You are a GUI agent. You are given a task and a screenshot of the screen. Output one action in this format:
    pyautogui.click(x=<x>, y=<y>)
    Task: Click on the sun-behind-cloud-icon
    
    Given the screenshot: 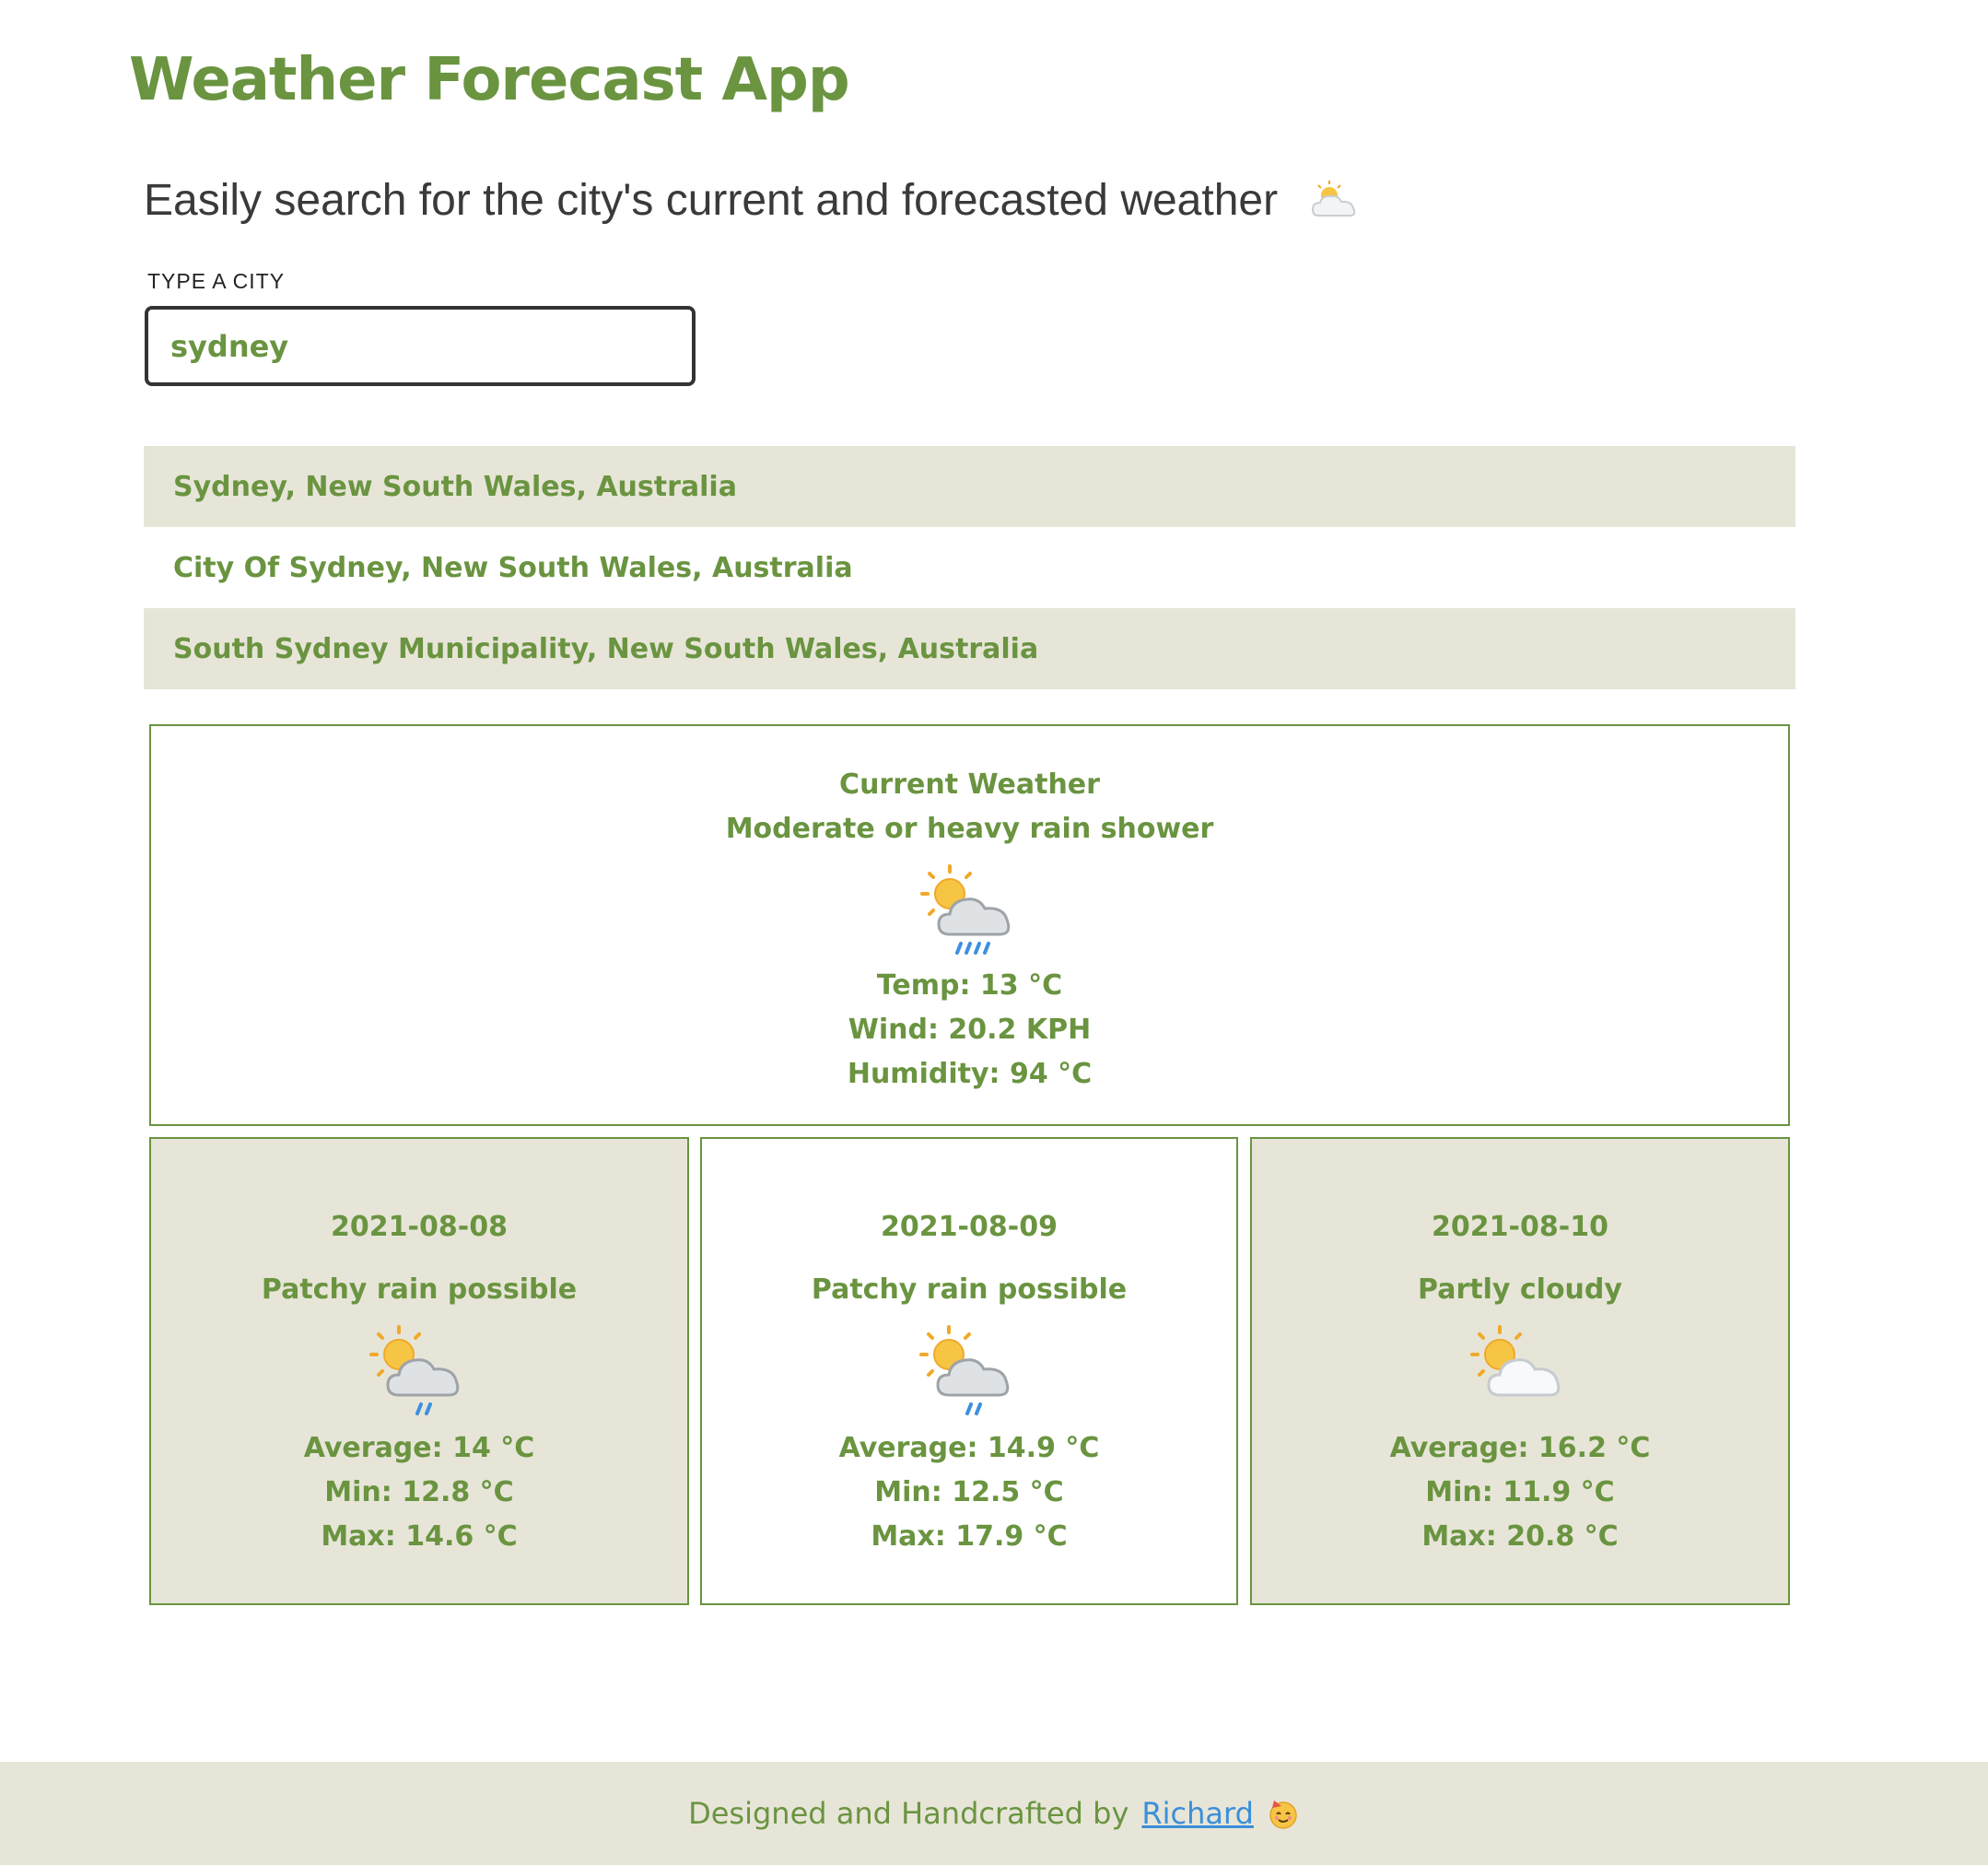 What is the action you would take?
    pyautogui.click(x=1334, y=198)
    